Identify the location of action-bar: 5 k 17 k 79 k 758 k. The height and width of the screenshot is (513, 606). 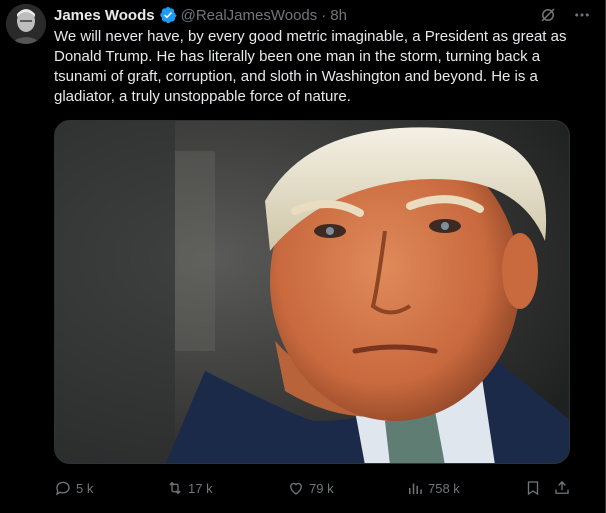
(312, 488).